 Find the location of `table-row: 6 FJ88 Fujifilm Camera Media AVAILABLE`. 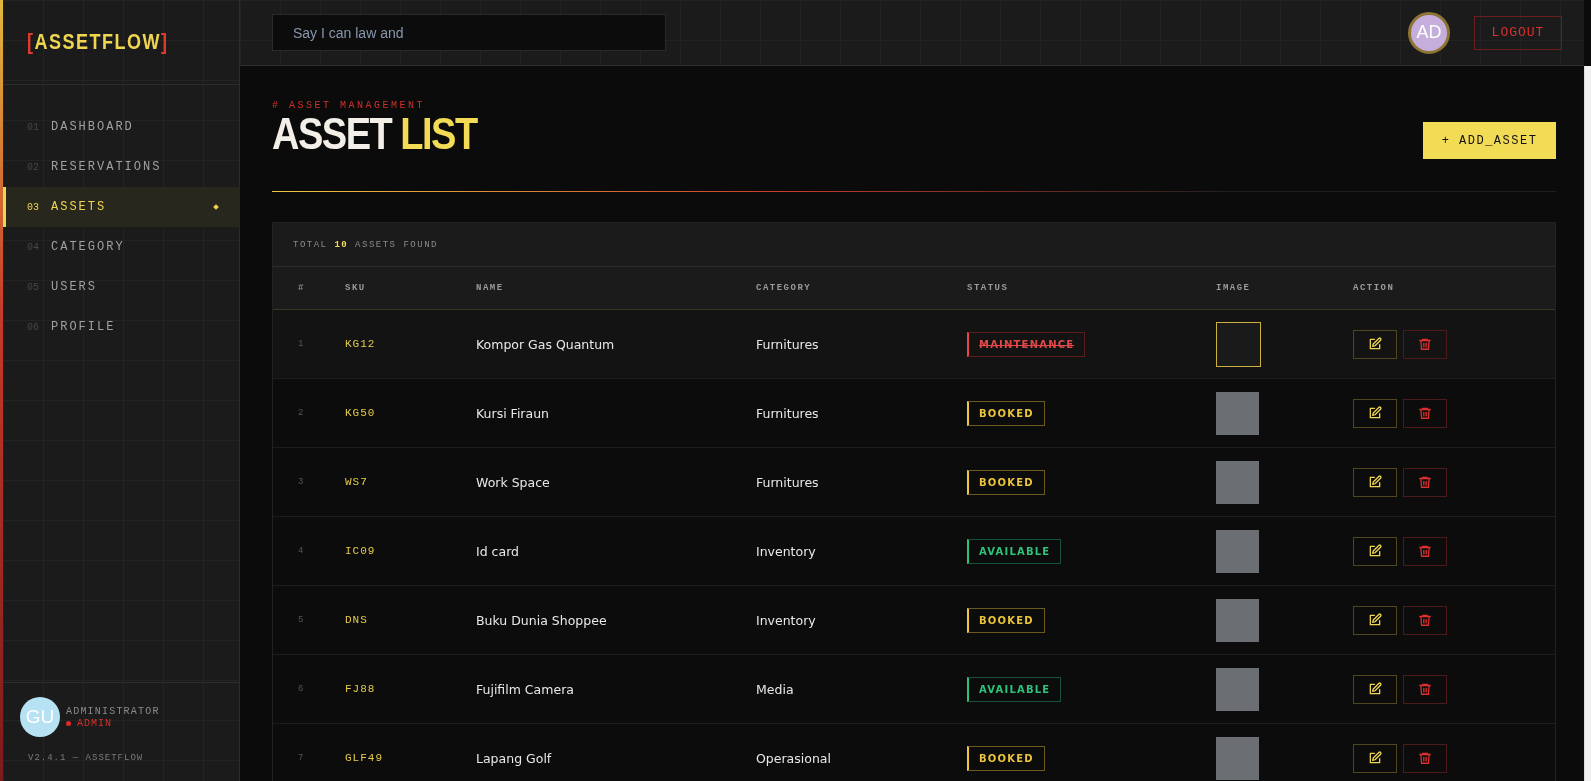

table-row: 6 FJ88 Fujifilm Camera Media AVAILABLE is located at coordinates (914, 689).